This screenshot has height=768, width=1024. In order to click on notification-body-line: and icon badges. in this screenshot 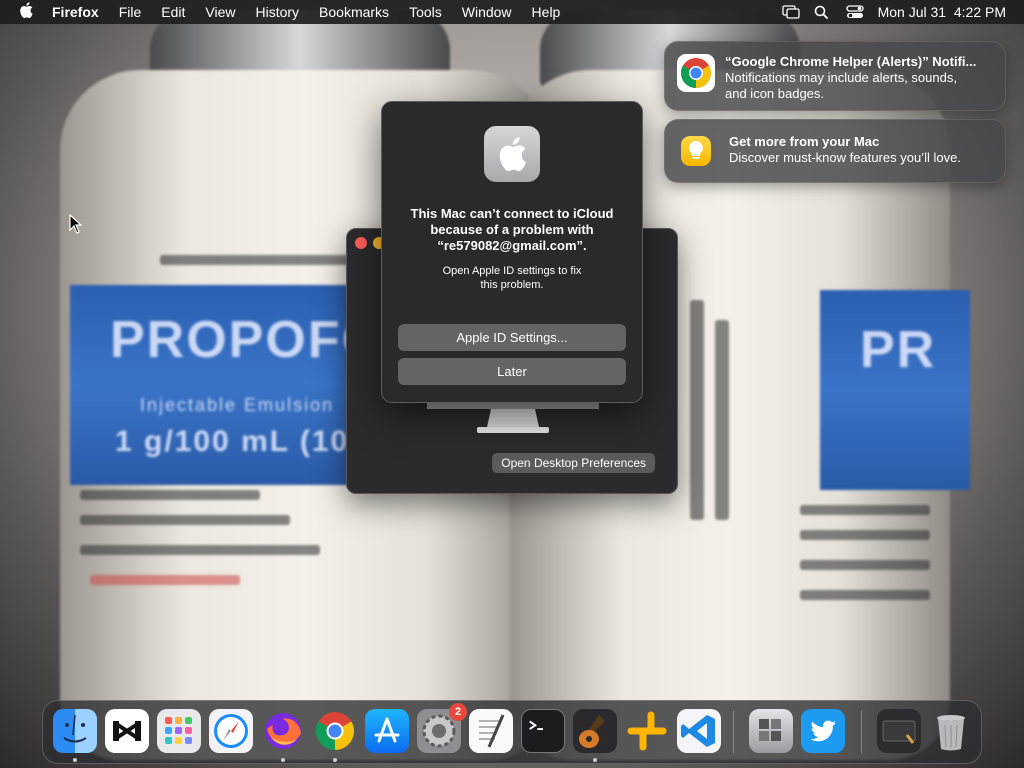, I will do `click(775, 93)`.